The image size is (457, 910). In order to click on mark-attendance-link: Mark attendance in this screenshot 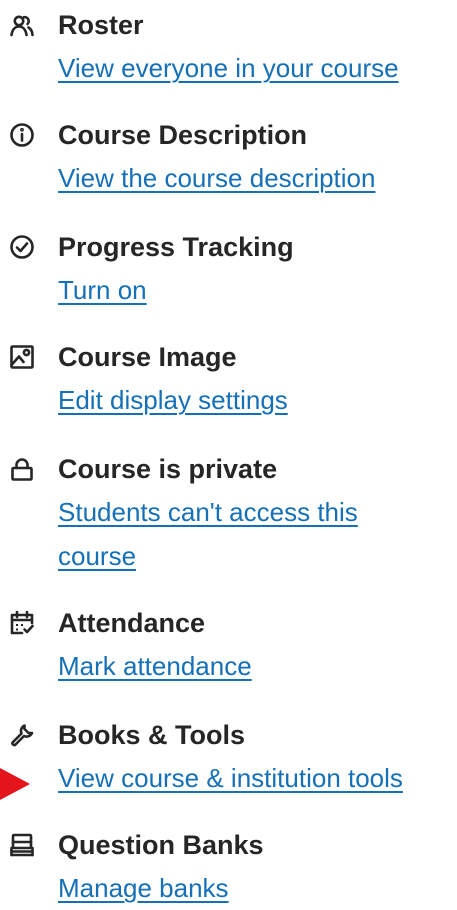, I will do `click(253, 666)`.